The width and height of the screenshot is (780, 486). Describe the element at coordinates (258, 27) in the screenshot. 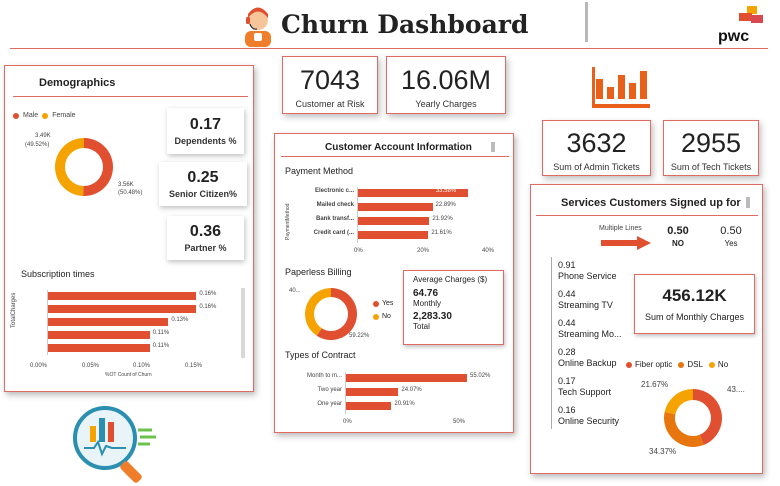

I see `support-agent-icon` at that location.